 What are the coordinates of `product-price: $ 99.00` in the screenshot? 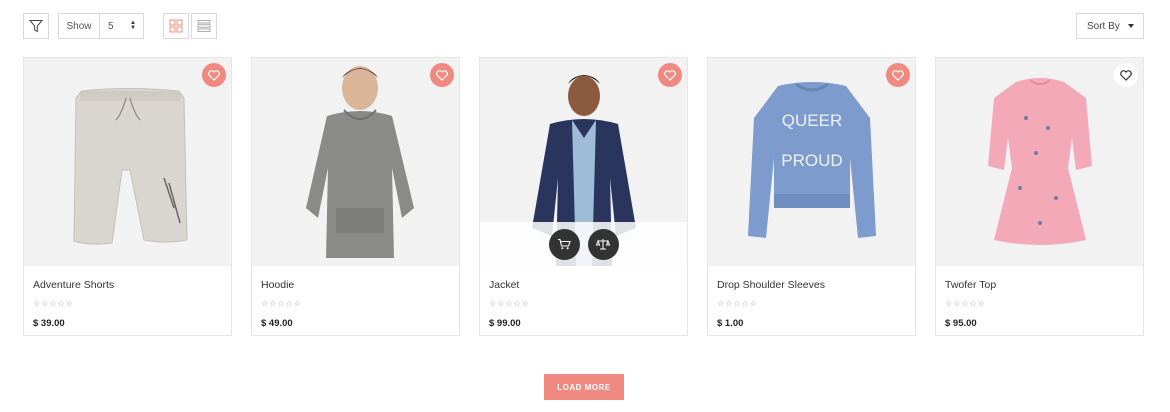 It's located at (505, 323).